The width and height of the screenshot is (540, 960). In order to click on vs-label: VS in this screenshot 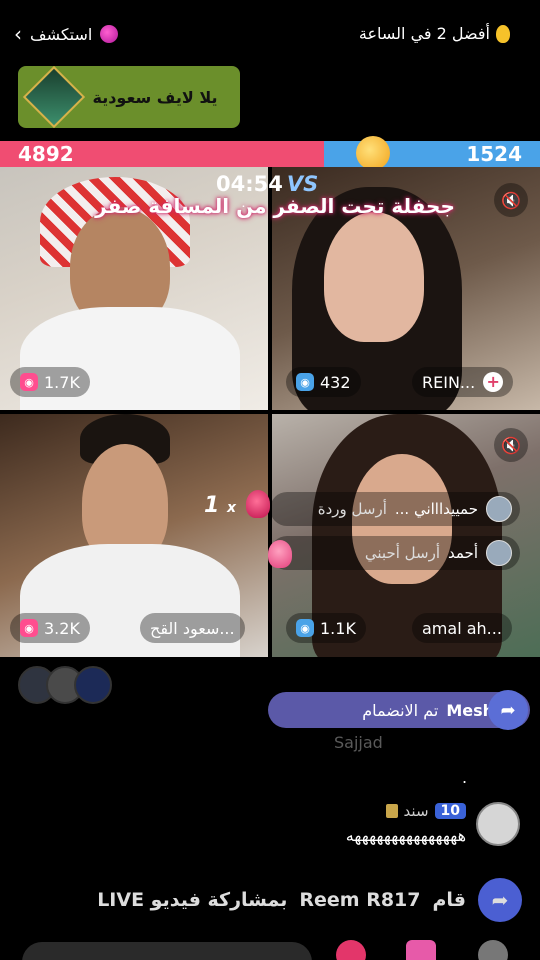, I will do `click(302, 184)`.